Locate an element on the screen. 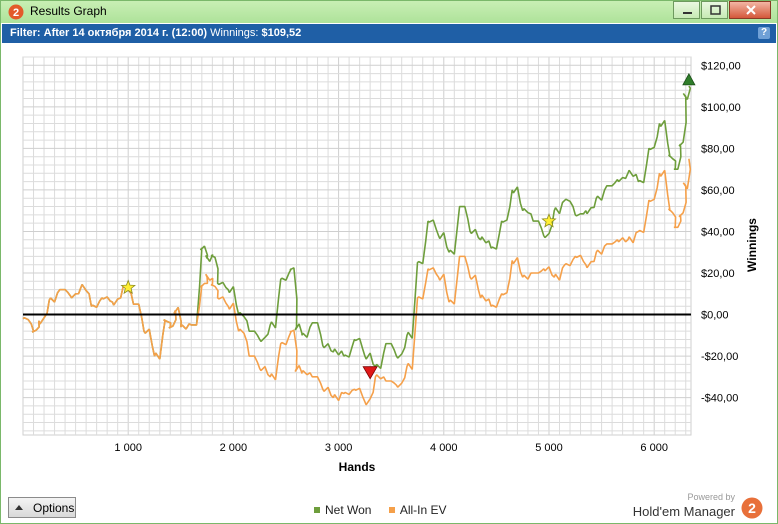 This screenshot has height=524, width=778. window-title: Results Graph is located at coordinates (68, 11).